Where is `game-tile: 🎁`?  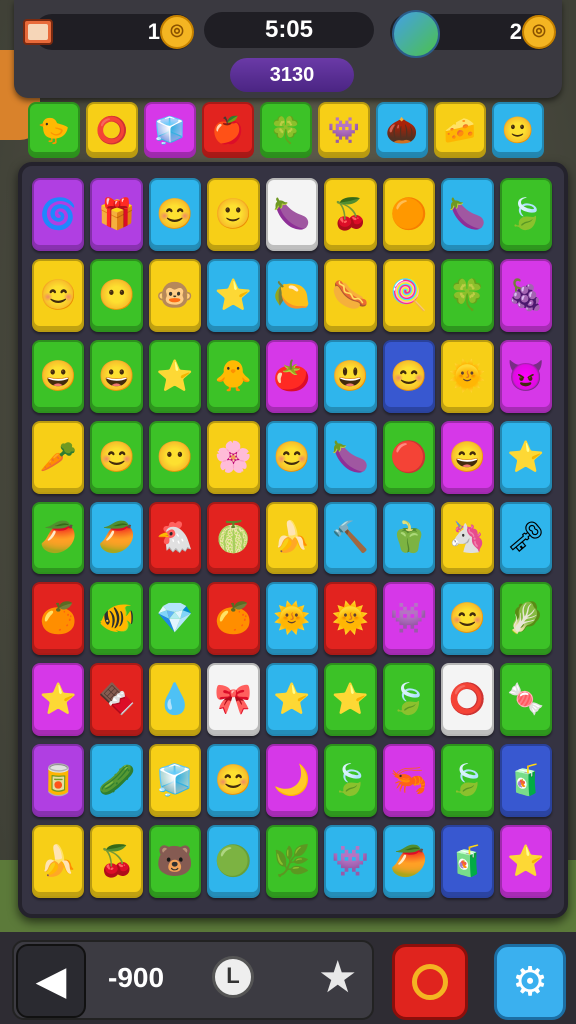
game-tile: 🎁 is located at coordinates (116, 214).